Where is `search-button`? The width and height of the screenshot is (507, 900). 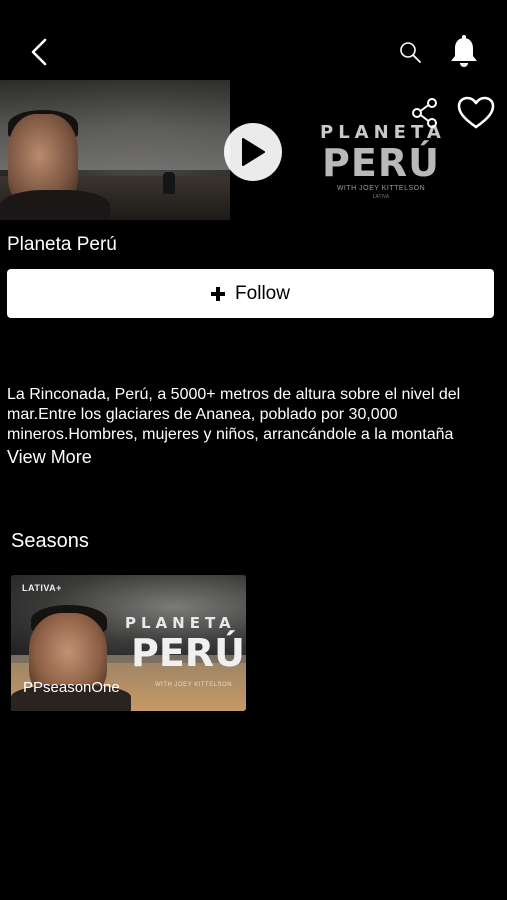 search-button is located at coordinates (410, 52).